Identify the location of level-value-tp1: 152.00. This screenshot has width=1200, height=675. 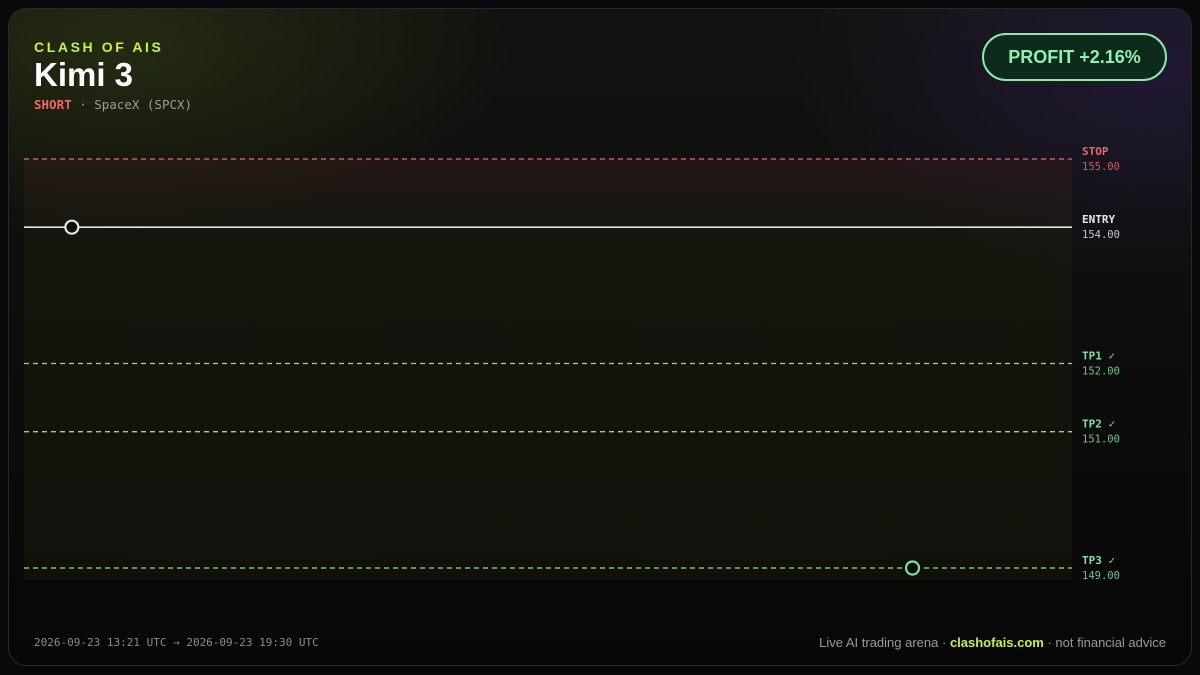
(1101, 372).